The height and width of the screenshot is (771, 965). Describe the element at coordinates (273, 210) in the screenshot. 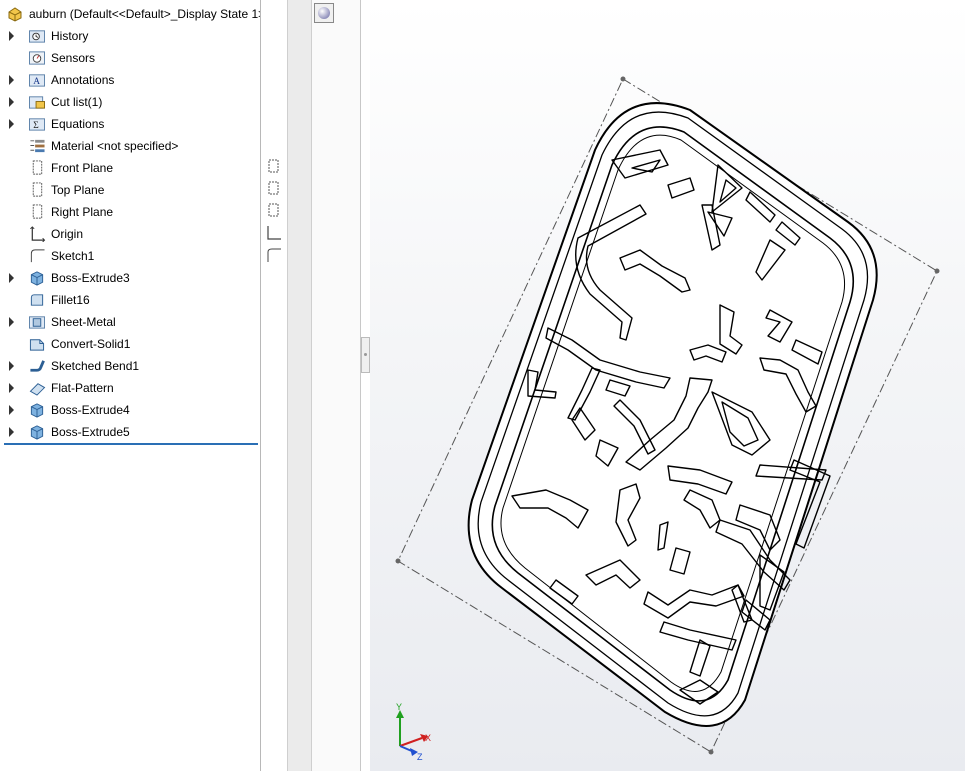

I see `right-plane-mini-icon` at that location.